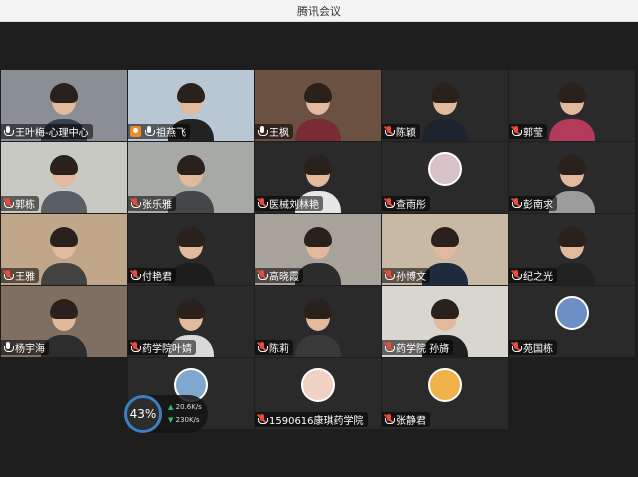 This screenshot has height=477, width=638. What do you see at coordinates (157, 205) in the screenshot?
I see `participant-name: 张乐雅` at bounding box center [157, 205].